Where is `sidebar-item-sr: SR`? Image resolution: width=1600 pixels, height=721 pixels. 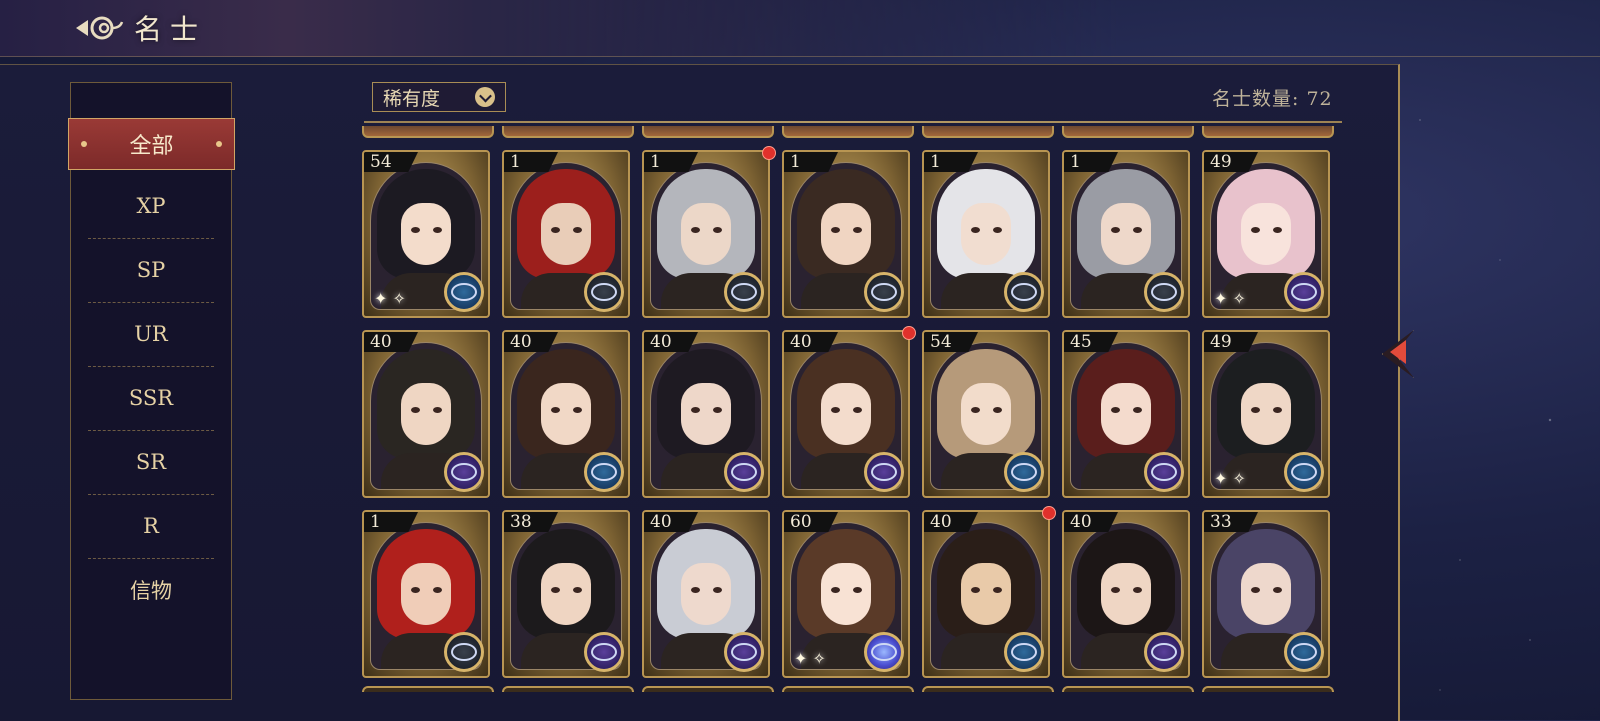
sidebar-item-sr: SR is located at coordinates (151, 462).